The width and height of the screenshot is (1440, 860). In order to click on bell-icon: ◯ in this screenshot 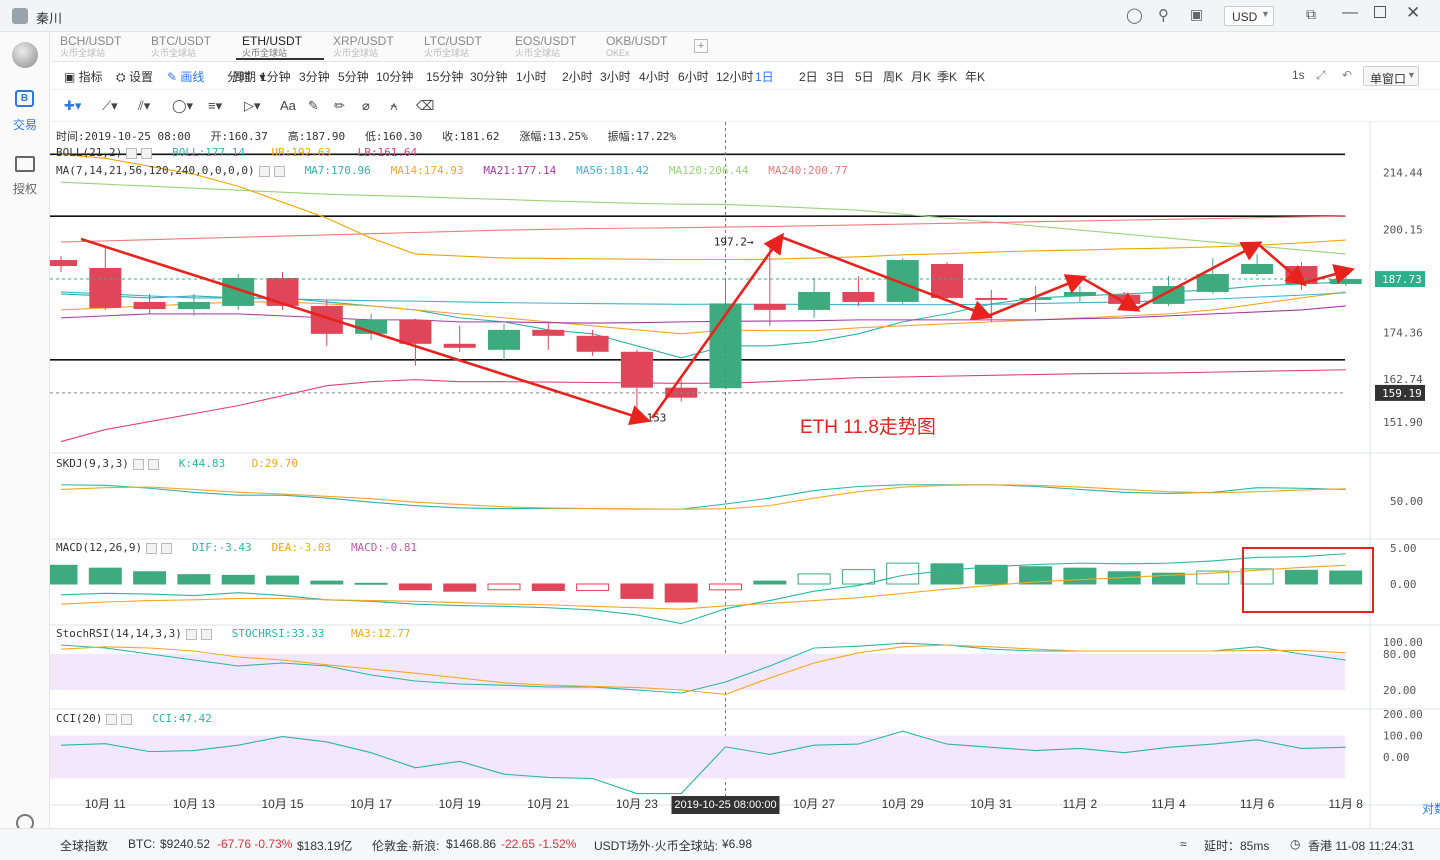, I will do `click(1134, 15)`.